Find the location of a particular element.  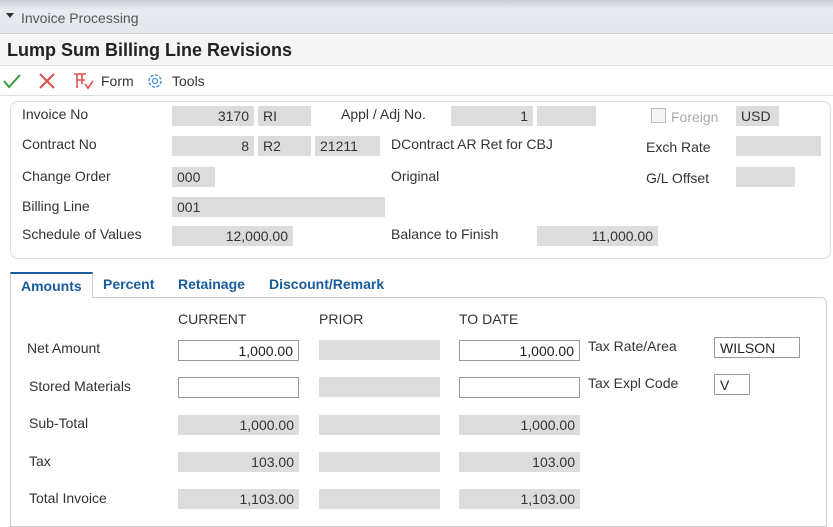

contract-description: DContract AR Ret for CBJ is located at coordinates (472, 144).